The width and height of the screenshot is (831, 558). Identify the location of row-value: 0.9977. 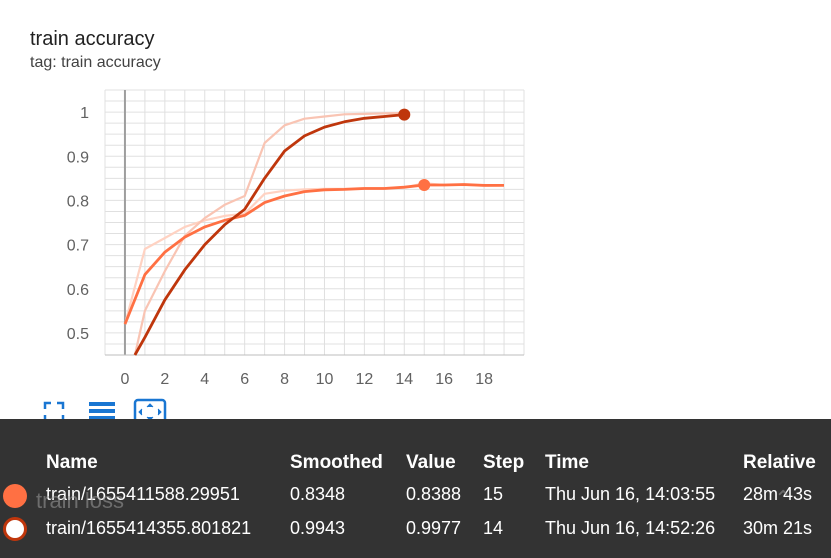
(434, 528).